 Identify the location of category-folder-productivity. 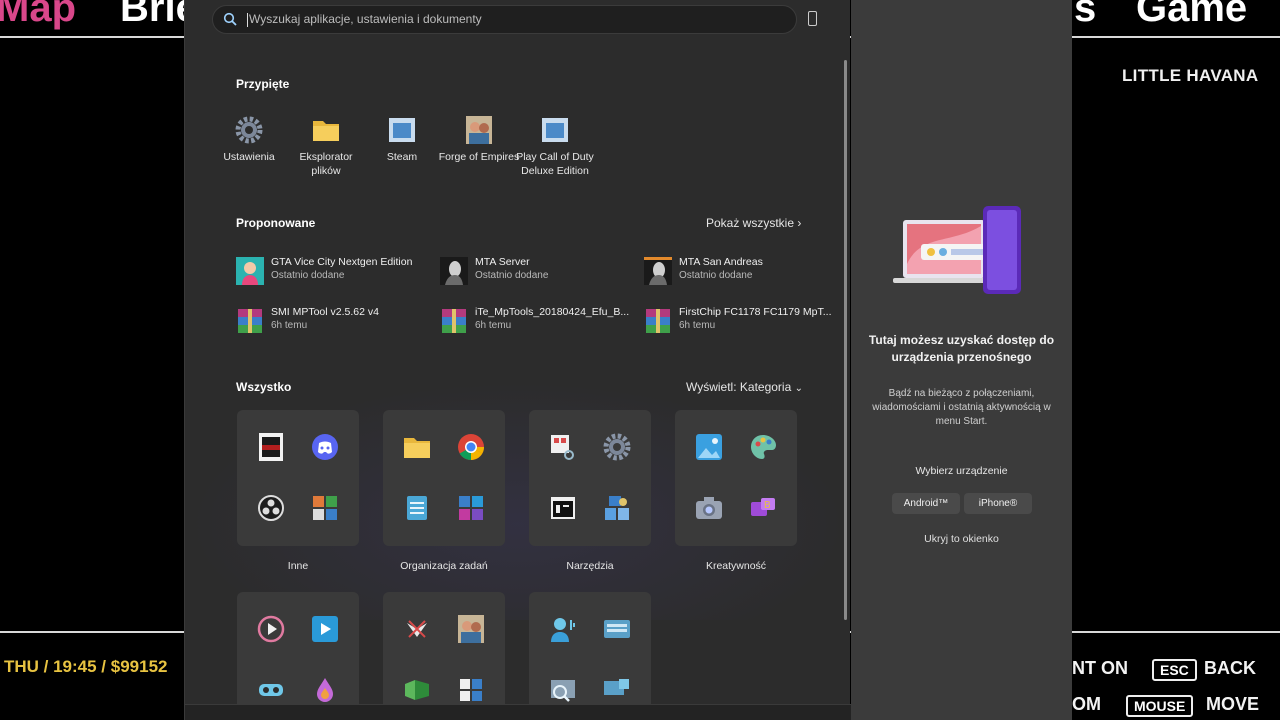
(444, 478).